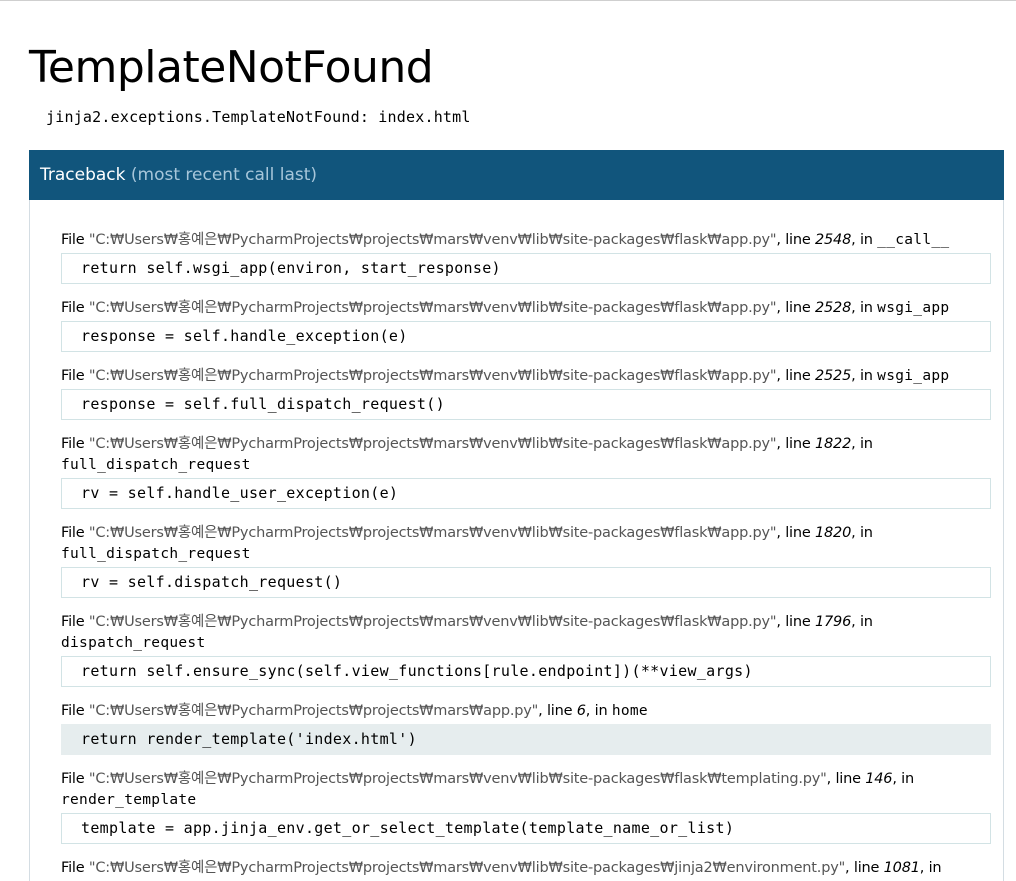  What do you see at coordinates (526, 404) in the screenshot?
I see `frame-source-line: response = self.full_dispatch_request()` at bounding box center [526, 404].